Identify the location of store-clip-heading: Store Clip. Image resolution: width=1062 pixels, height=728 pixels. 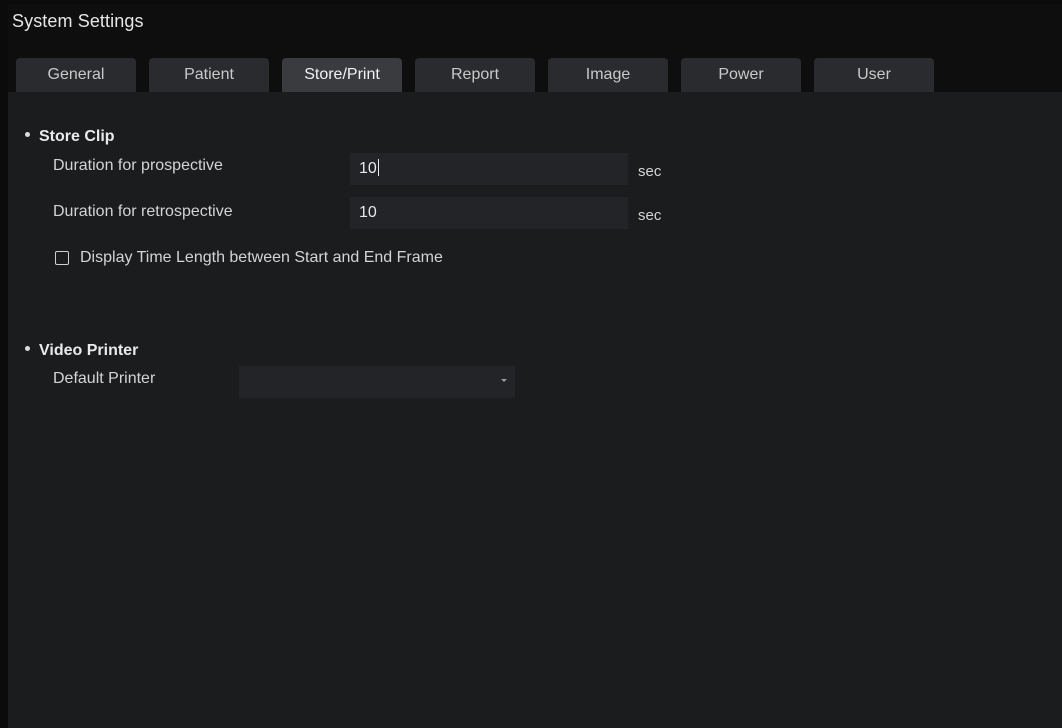
(70, 137).